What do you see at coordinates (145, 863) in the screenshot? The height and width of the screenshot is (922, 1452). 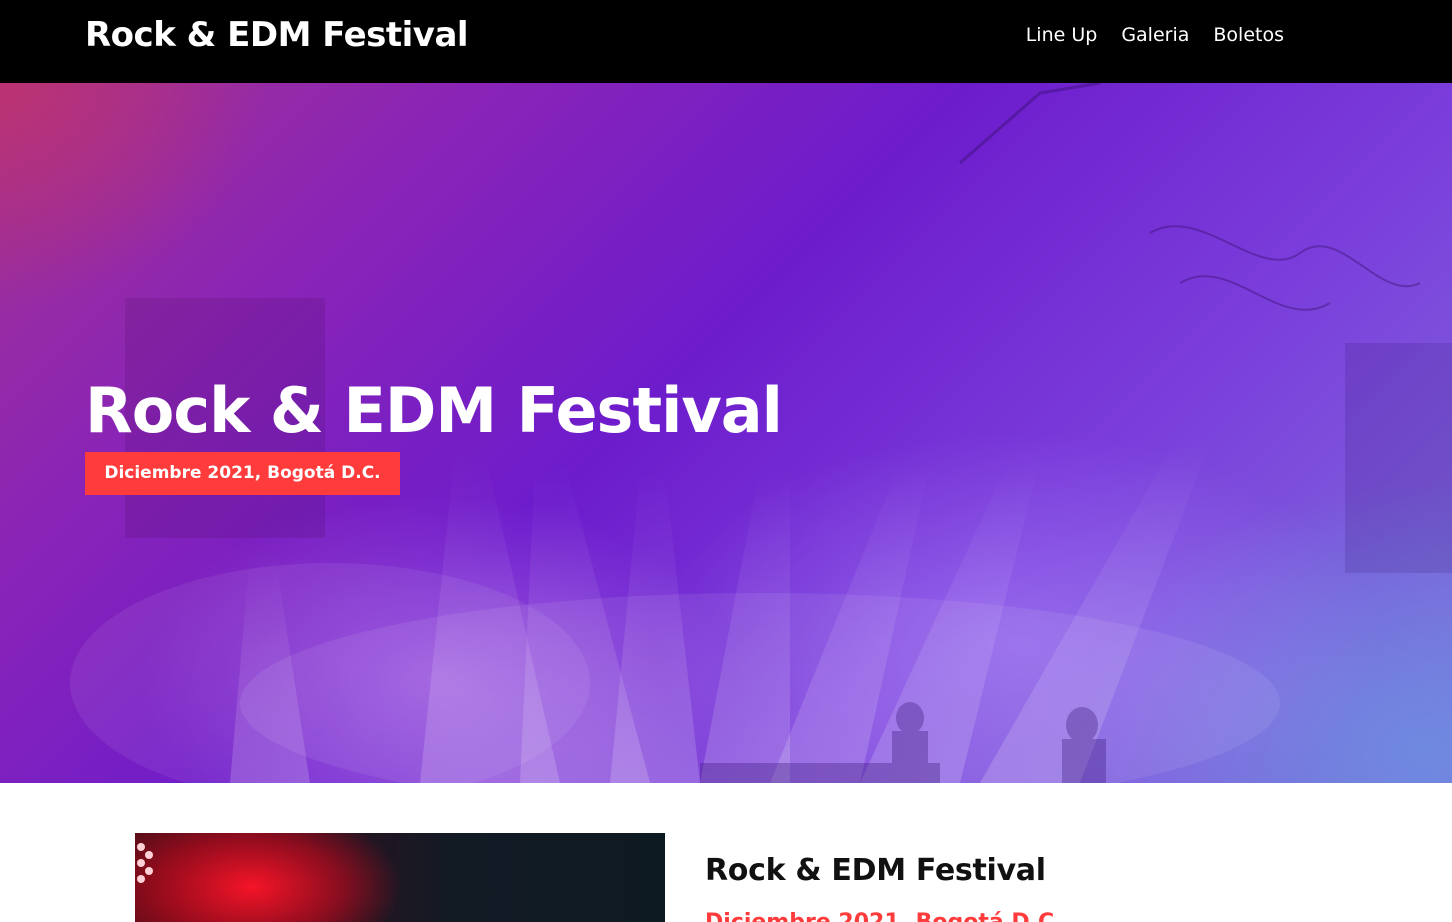 I see `stage-lights-icon` at bounding box center [145, 863].